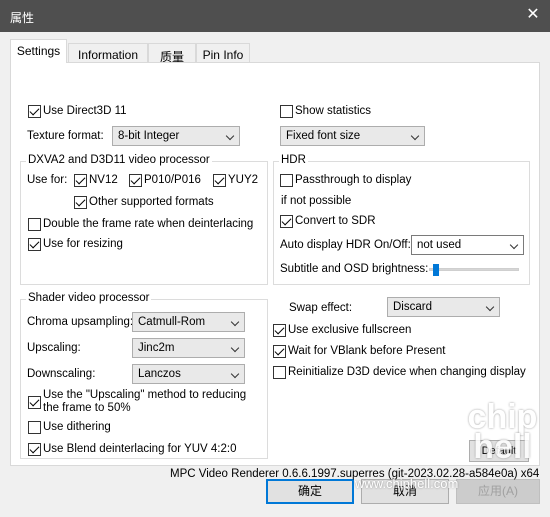 This screenshot has width=550, height=517. What do you see at coordinates (135, 180) in the screenshot?
I see `p010-checkbox` at bounding box center [135, 180].